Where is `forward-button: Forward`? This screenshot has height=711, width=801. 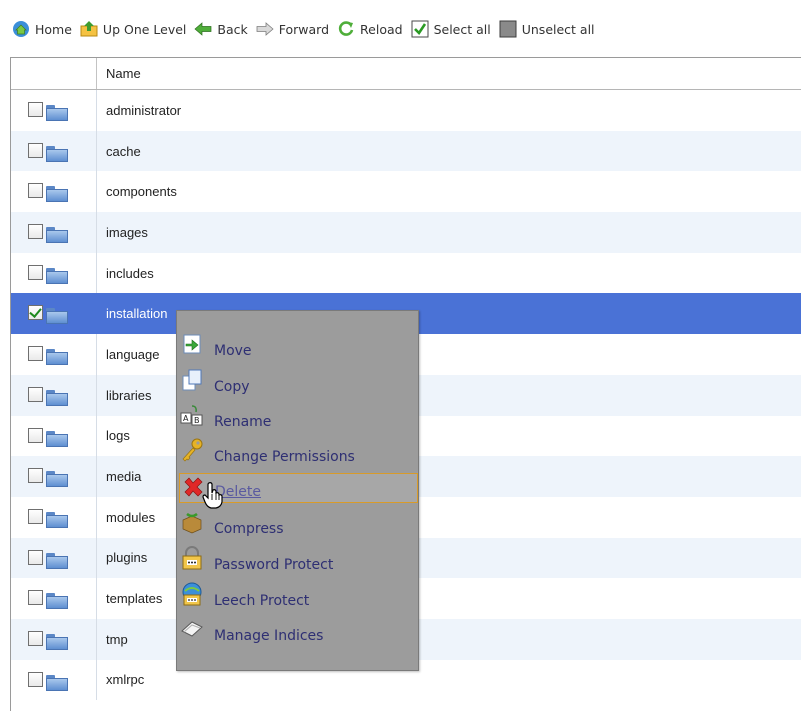
forward-button: Forward is located at coordinates (292, 29).